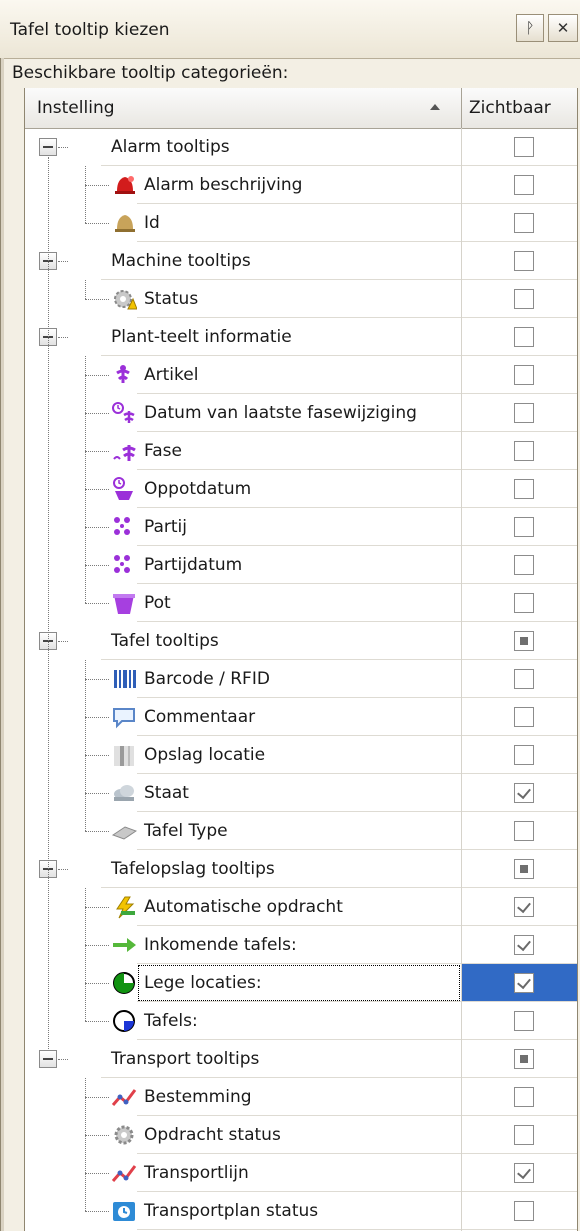 The height and width of the screenshot is (1231, 580). I want to click on item-label: Commentaar, so click(200, 717).